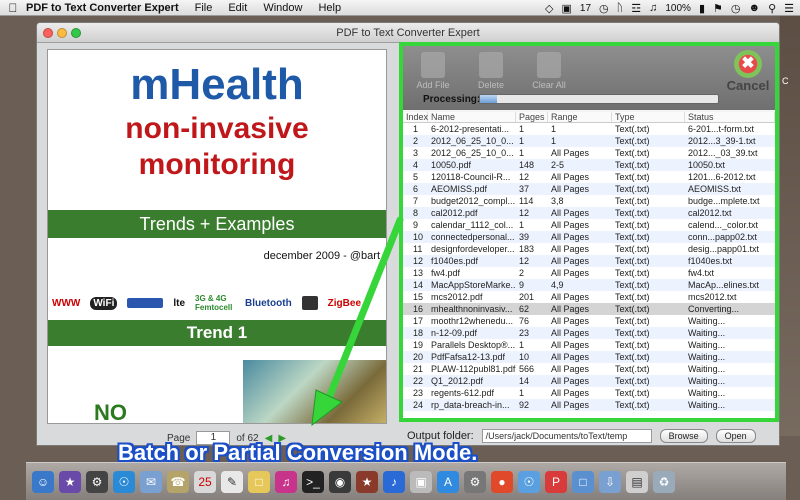 The width and height of the screenshot is (800, 500). What do you see at coordinates (532, 117) in the screenshot?
I see `col-pages: Pages` at bounding box center [532, 117].